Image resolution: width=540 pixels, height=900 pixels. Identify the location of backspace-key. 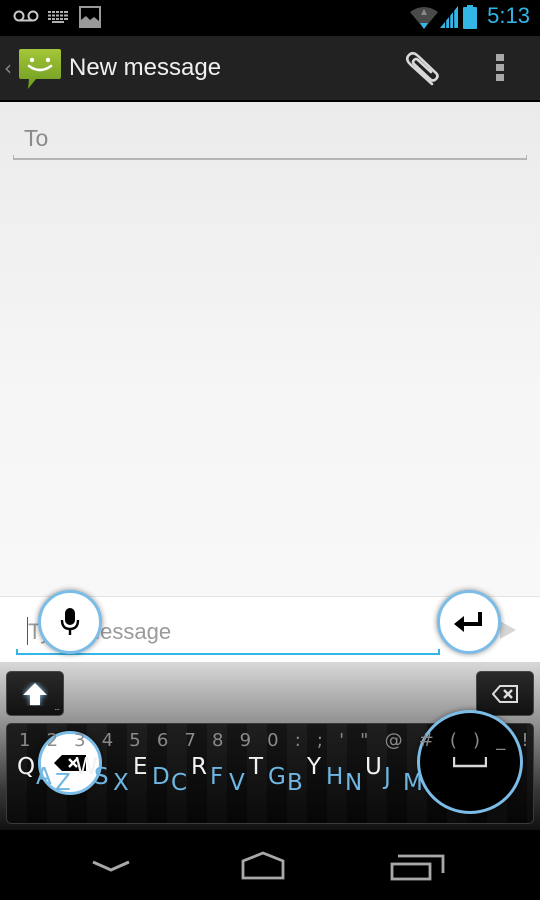
(505, 693).